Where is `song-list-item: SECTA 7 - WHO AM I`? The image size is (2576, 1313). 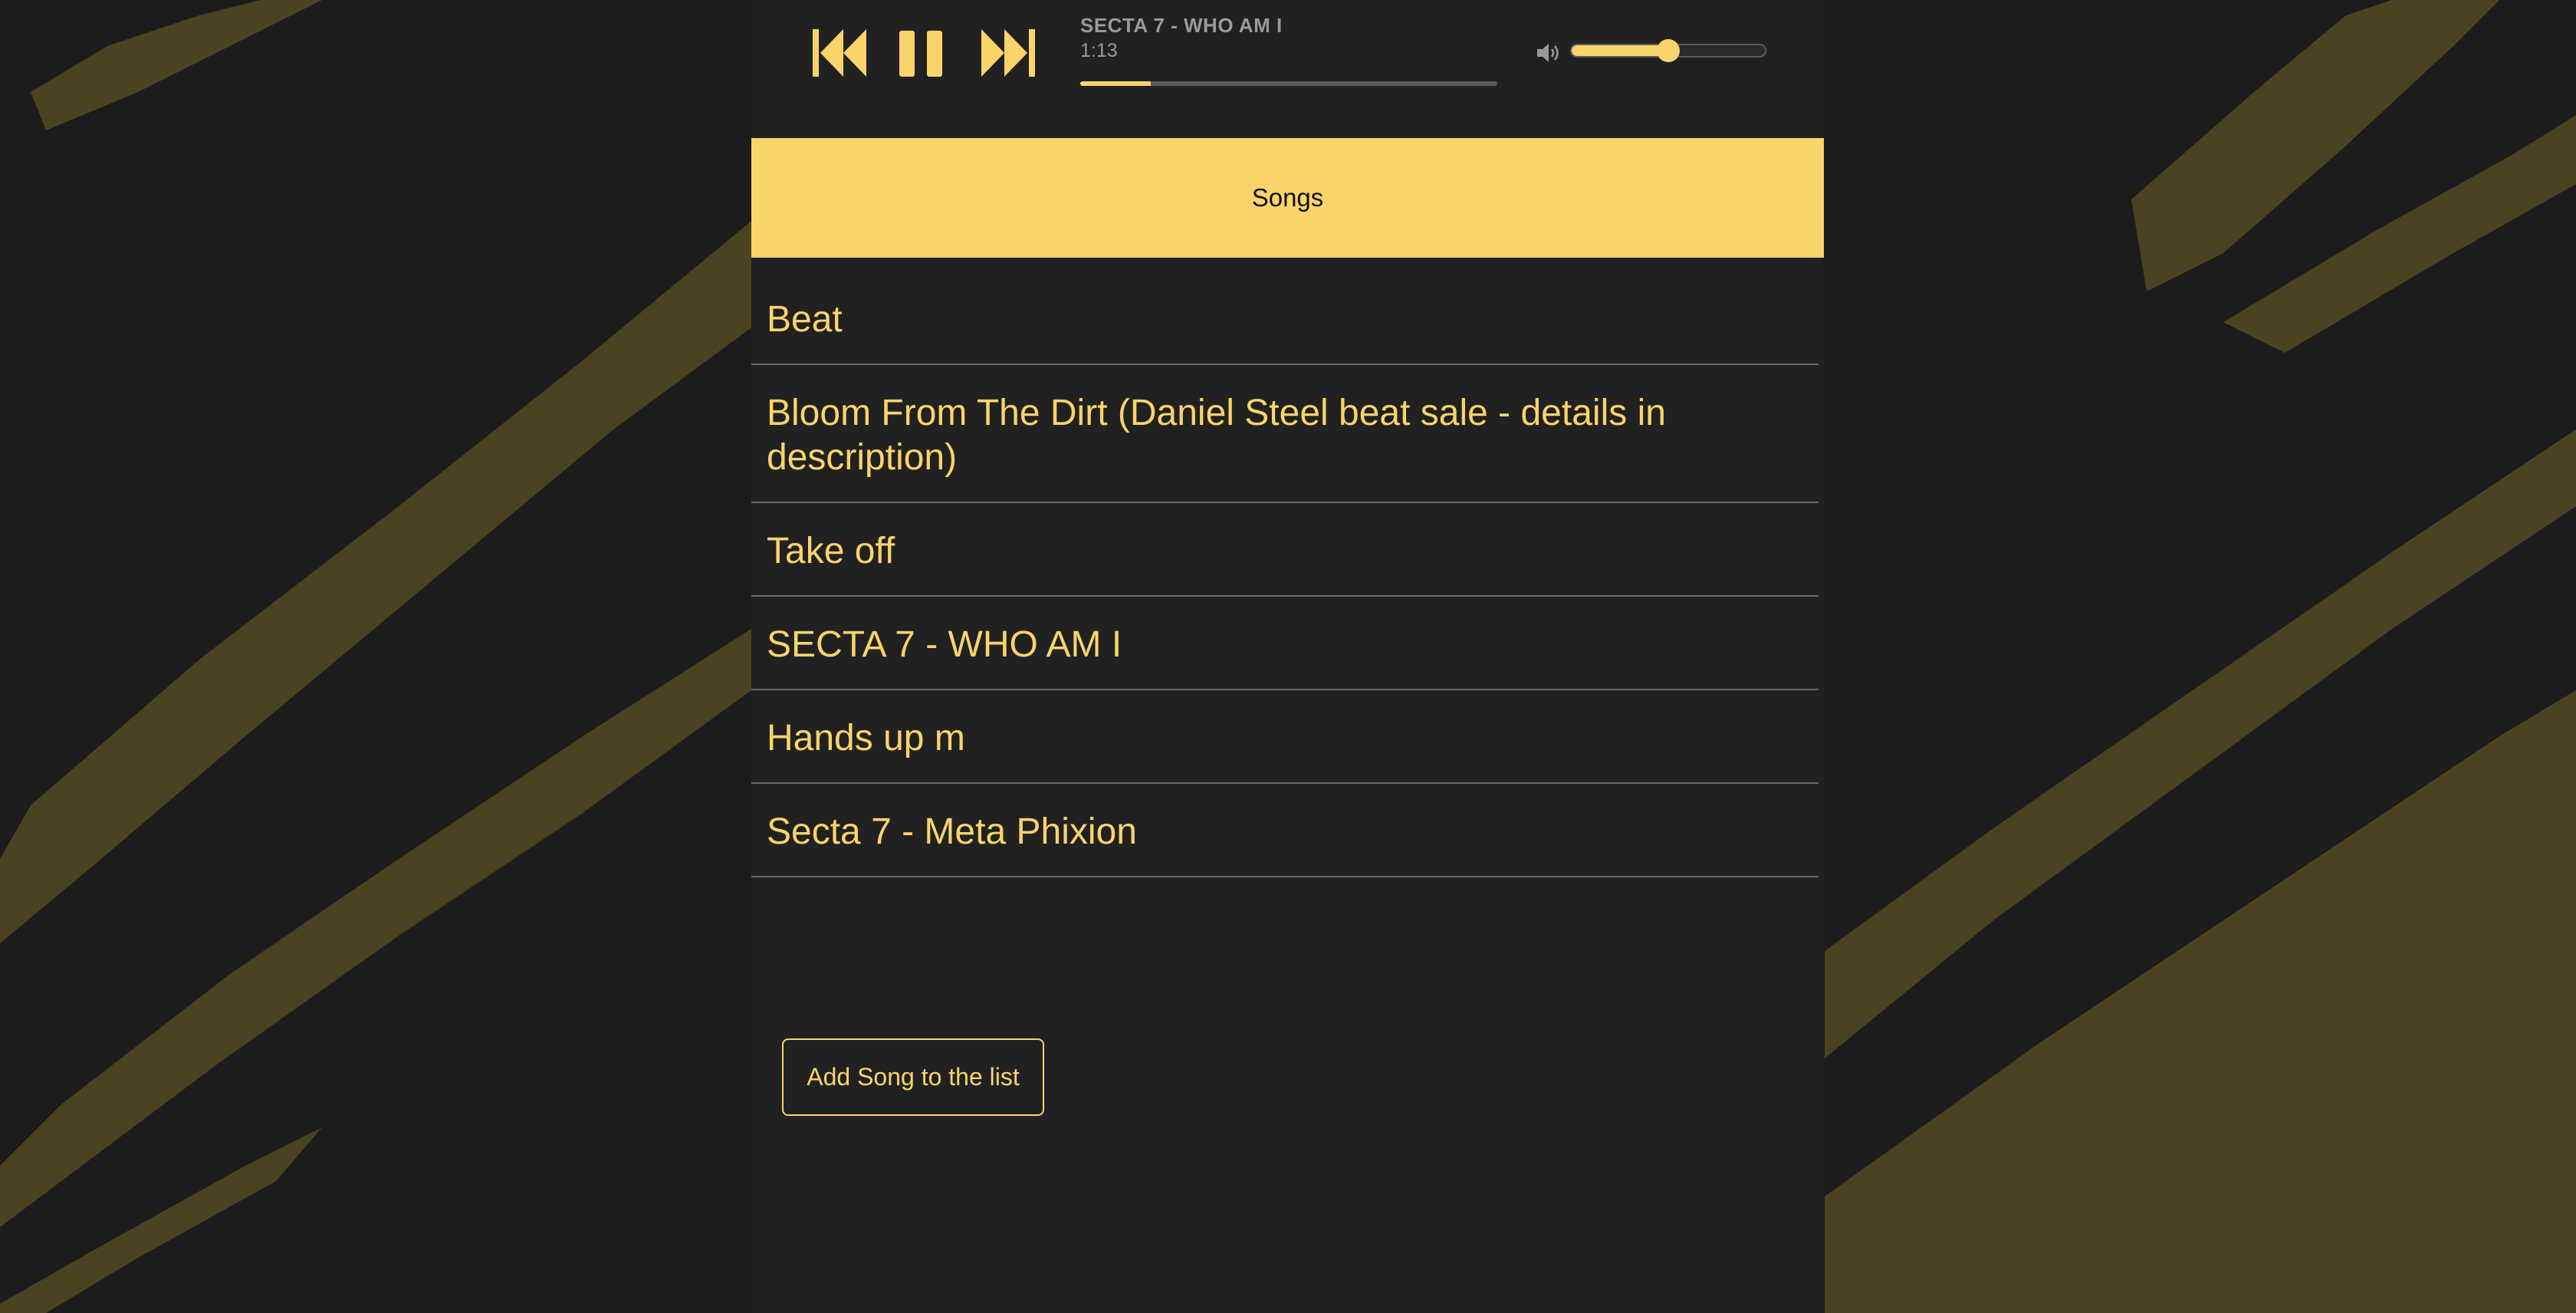 song-list-item: SECTA 7 - WHO AM I is located at coordinates (1285, 643).